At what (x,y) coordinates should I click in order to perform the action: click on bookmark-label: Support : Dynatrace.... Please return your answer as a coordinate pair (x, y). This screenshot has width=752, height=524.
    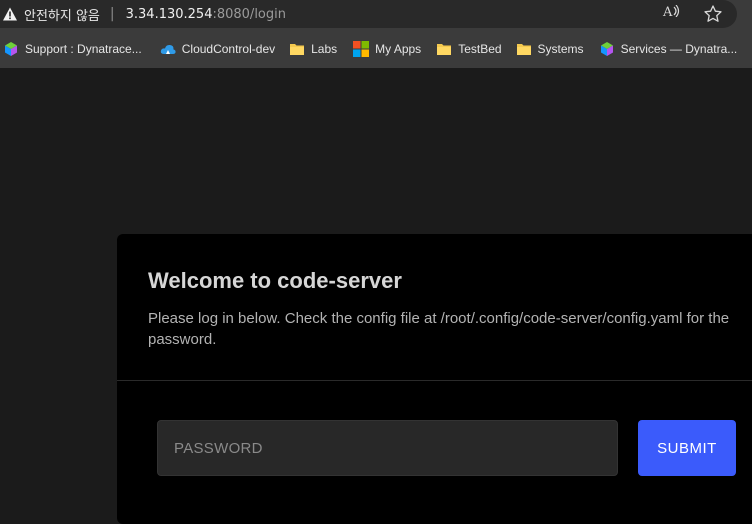
    Looking at the image, I should click on (83, 49).